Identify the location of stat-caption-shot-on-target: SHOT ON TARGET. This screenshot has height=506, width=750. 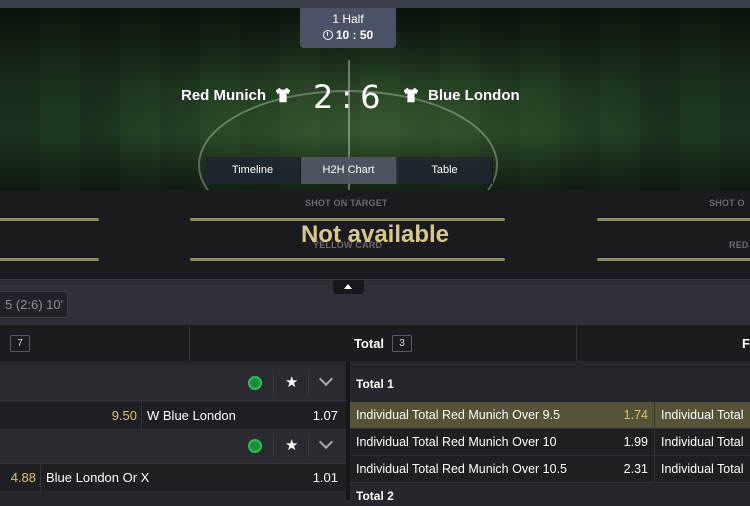
(346, 203).